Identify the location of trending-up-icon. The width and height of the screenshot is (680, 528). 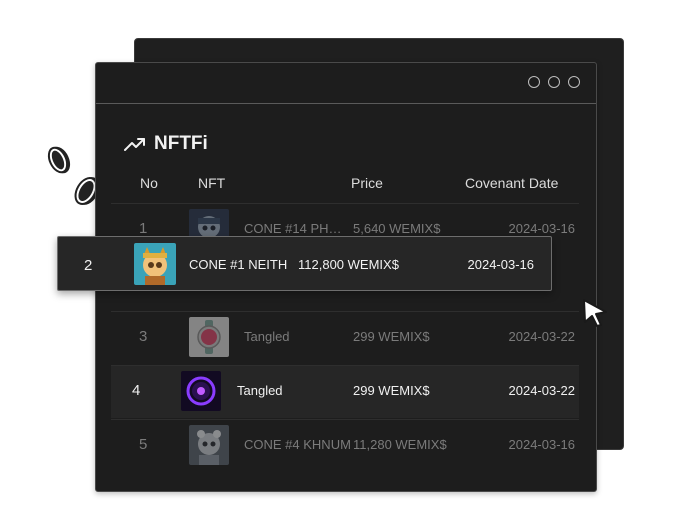
(134, 144).